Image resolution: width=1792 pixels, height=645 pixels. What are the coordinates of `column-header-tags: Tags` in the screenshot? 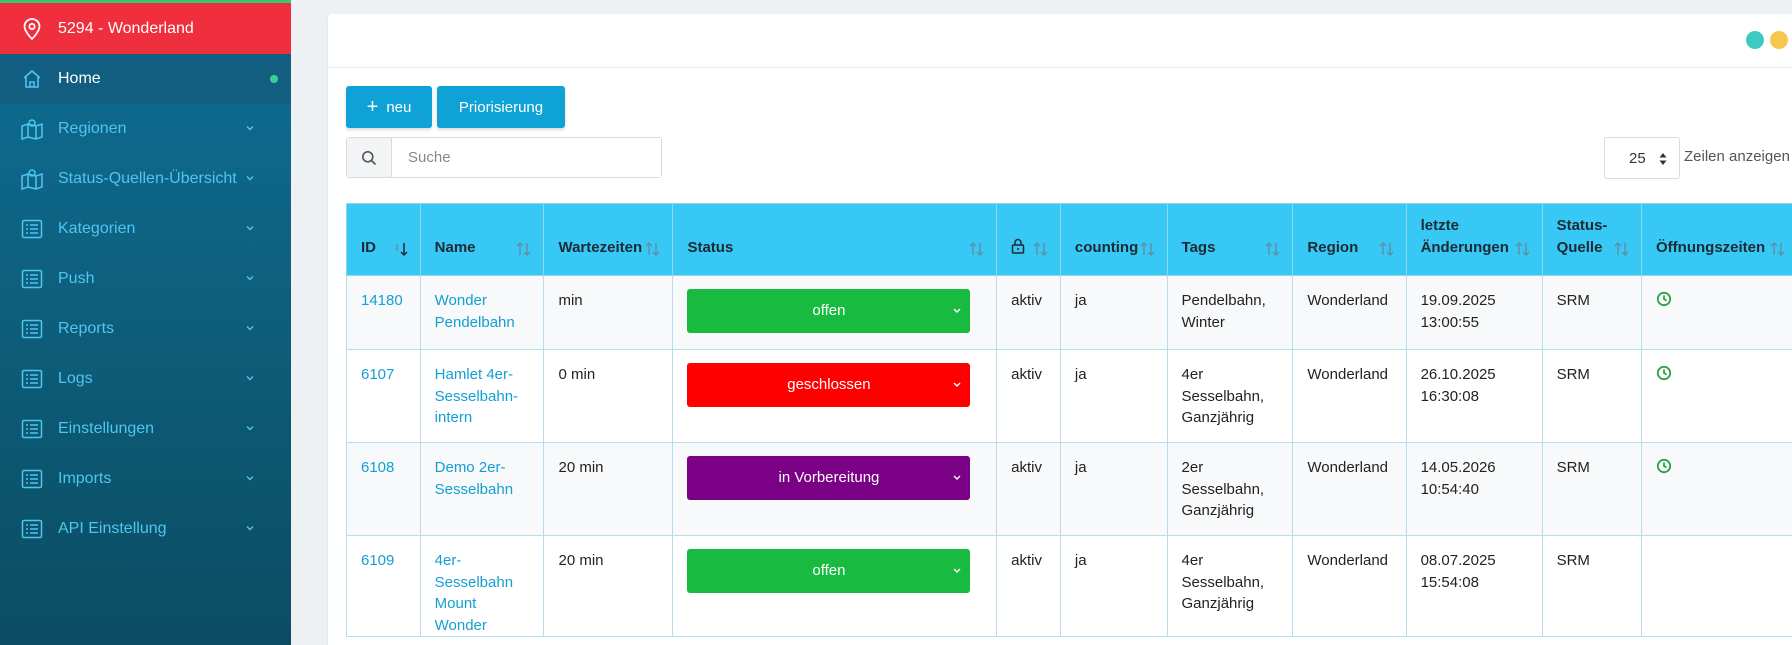 It's located at (1230, 239).